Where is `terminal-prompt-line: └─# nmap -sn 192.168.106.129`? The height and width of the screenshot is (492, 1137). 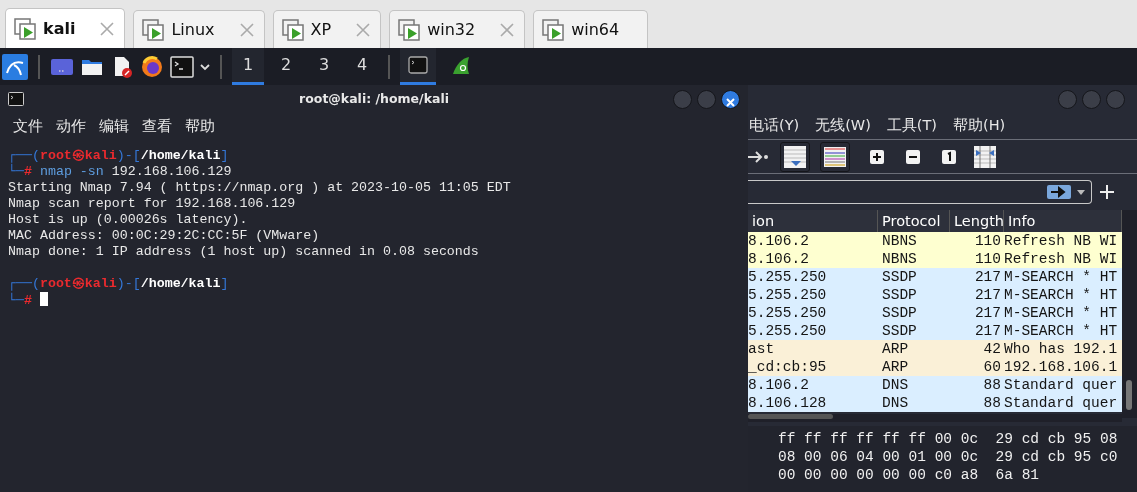
terminal-prompt-line: └─# nmap -sn 192.168.106.129 is located at coordinates (120, 172).